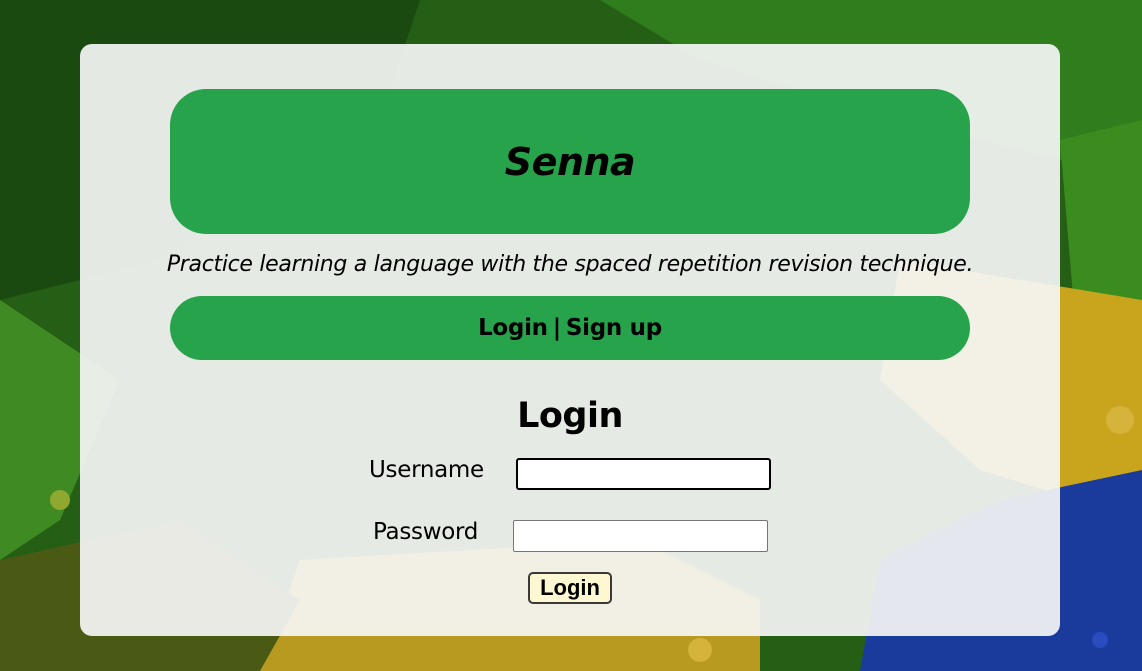  What do you see at coordinates (426, 470) in the screenshot?
I see `username-label: Username` at bounding box center [426, 470].